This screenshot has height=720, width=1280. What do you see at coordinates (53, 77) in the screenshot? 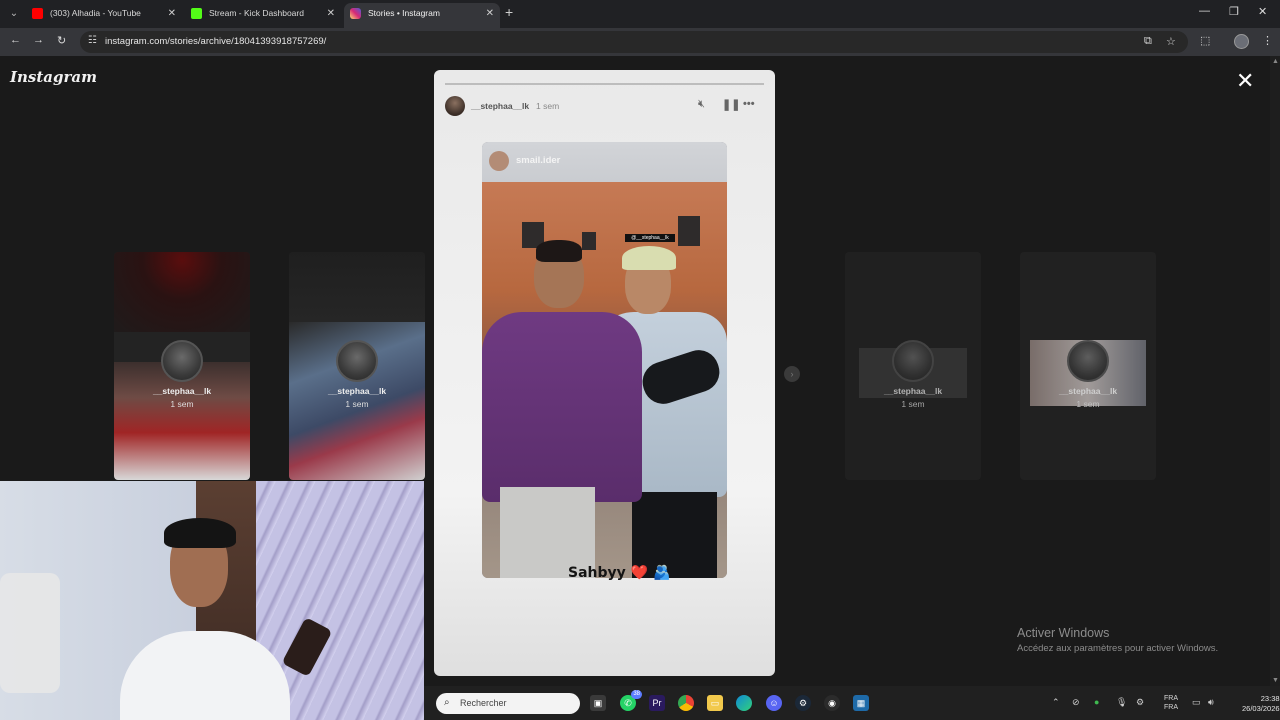
I see `instagram-logo: Instagram` at bounding box center [53, 77].